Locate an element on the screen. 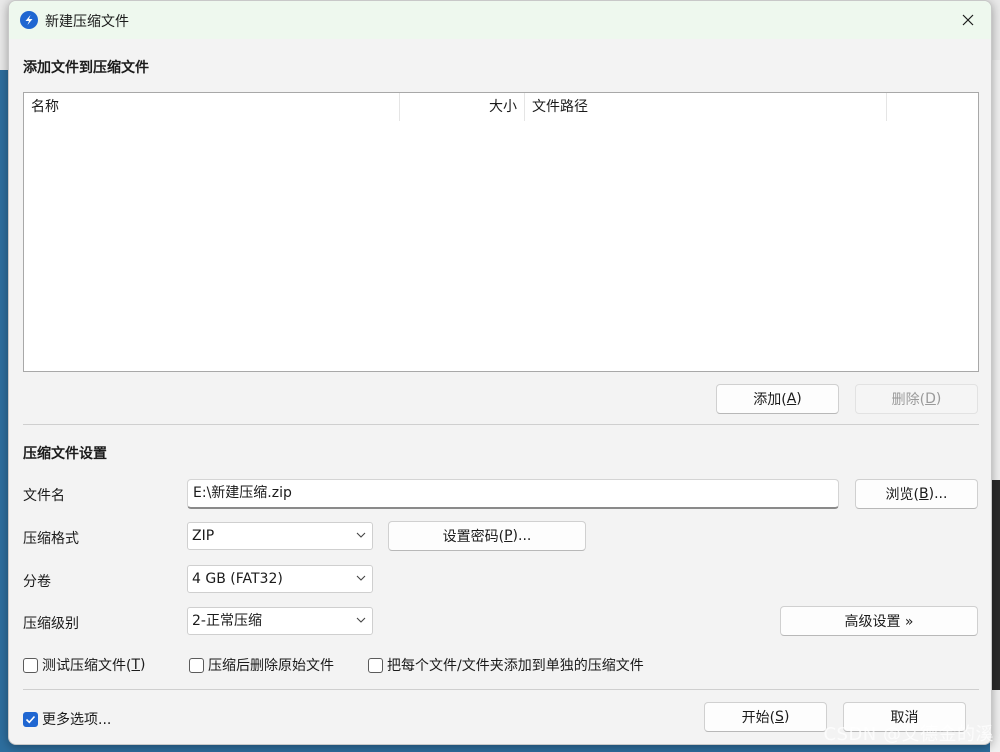 The width and height of the screenshot is (1000, 752). archive-settings-section-title: 压缩文件设置 is located at coordinates (65, 454).